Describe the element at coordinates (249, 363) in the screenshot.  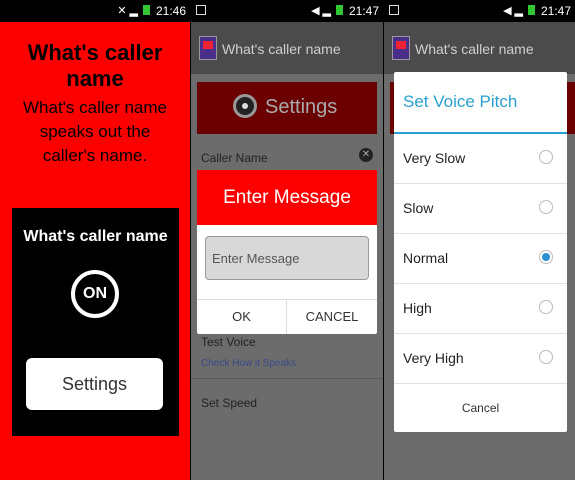
I see `test-voice-subtitle: Check How it Speaks` at that location.